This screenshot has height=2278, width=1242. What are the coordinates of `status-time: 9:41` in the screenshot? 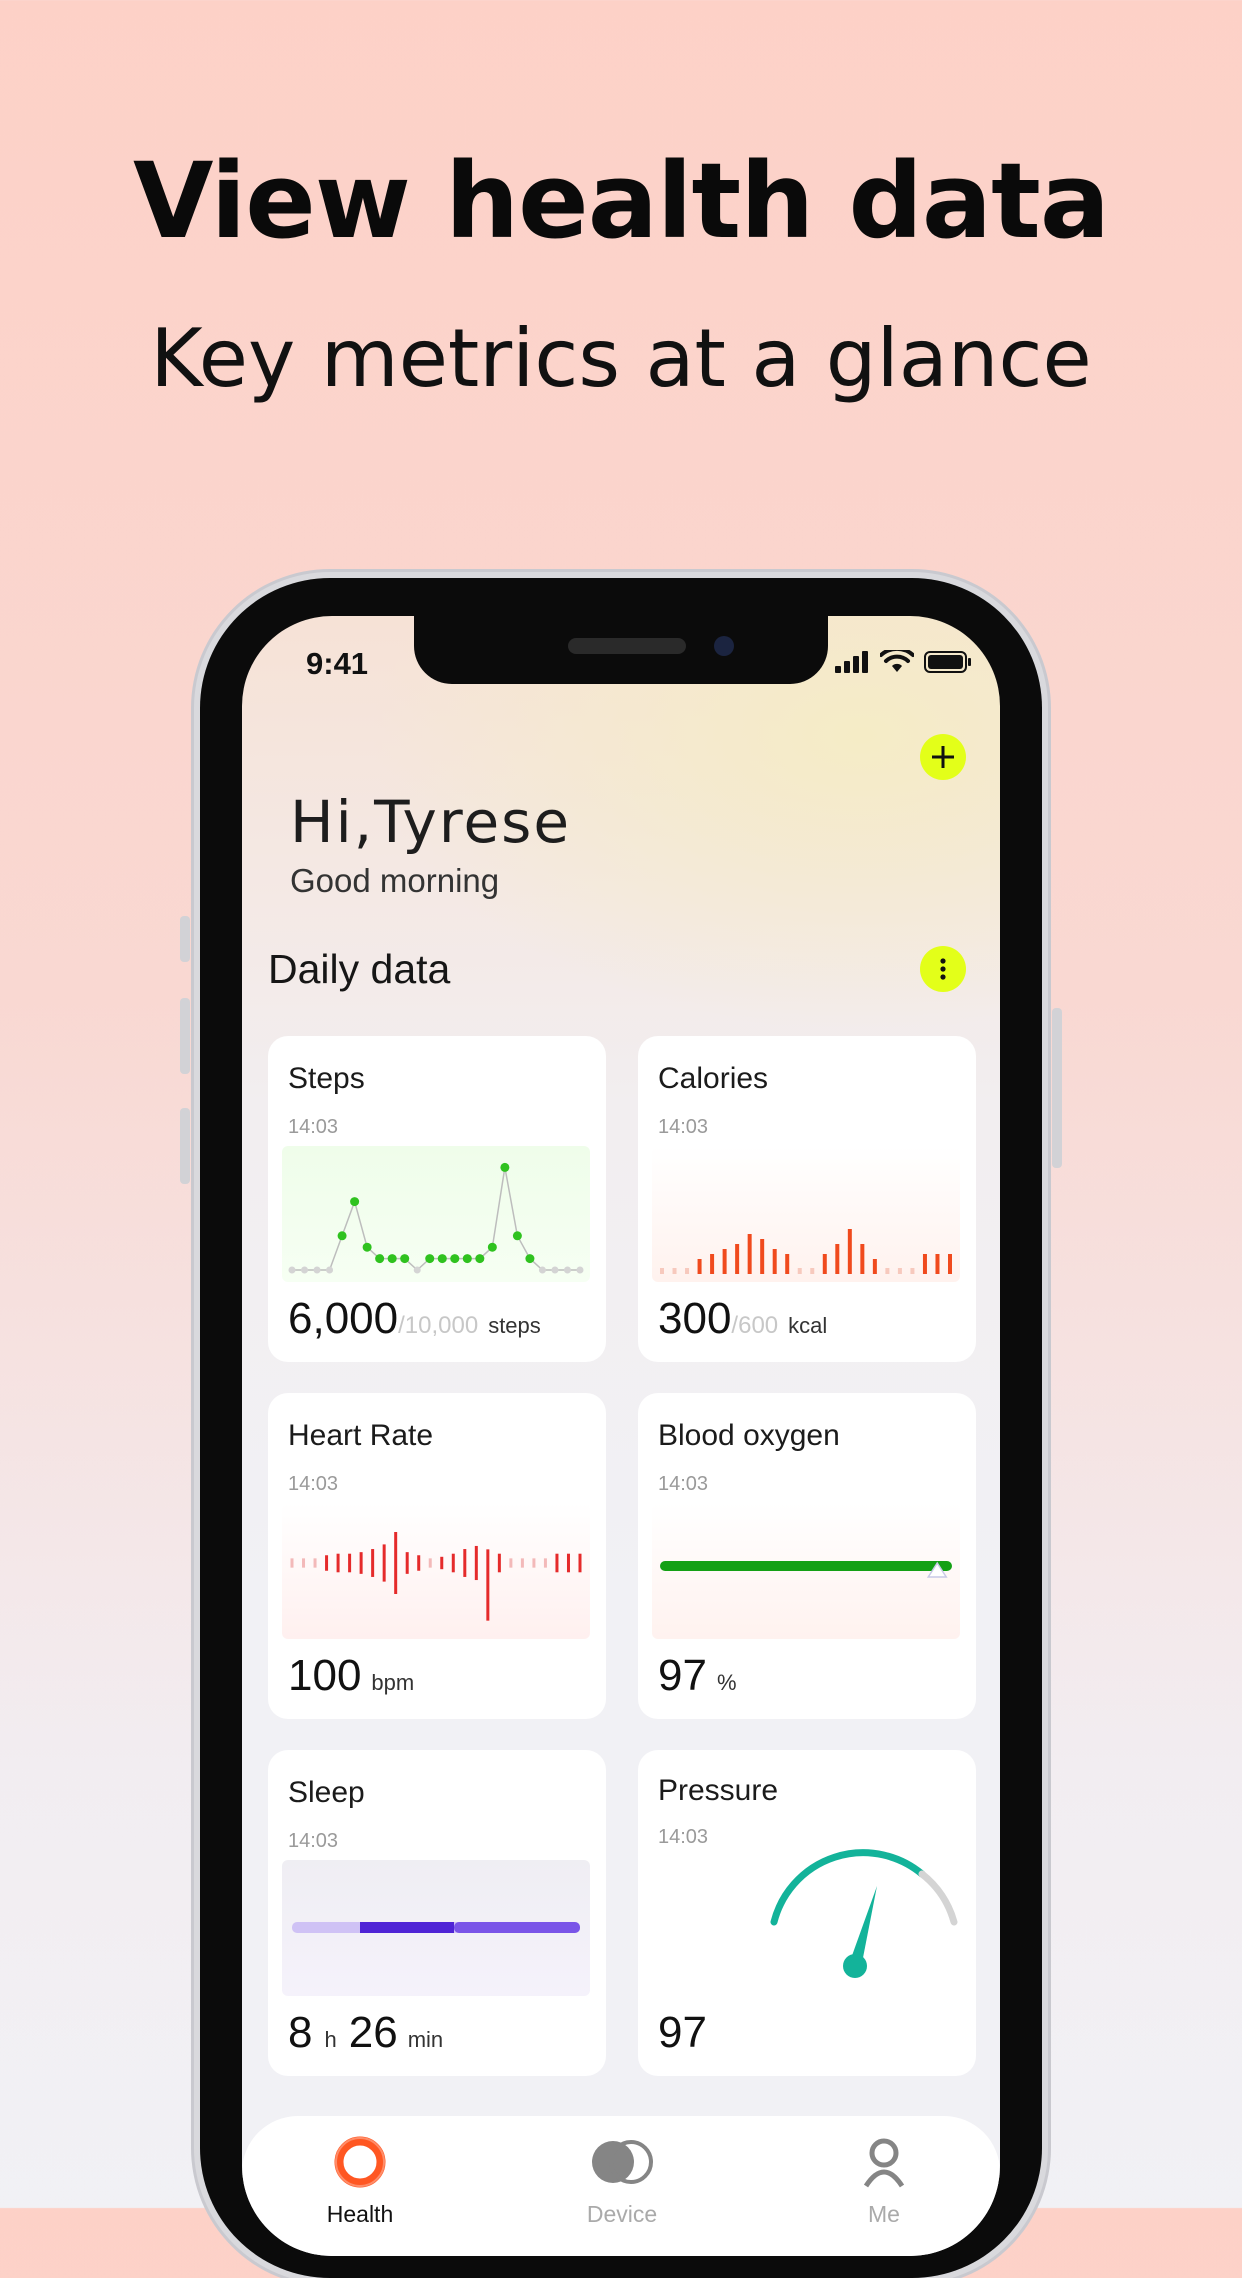 It's located at (337, 663).